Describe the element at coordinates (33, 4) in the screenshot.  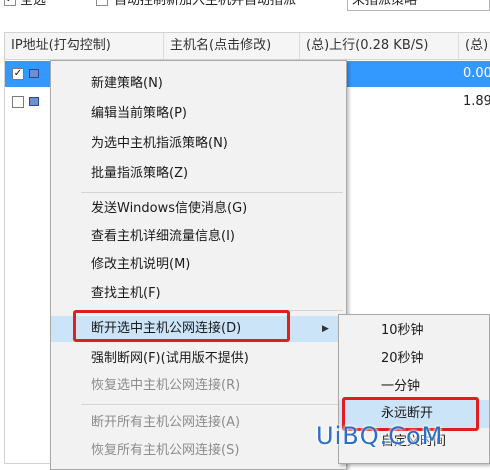
I see `select-all-label: 全选` at that location.